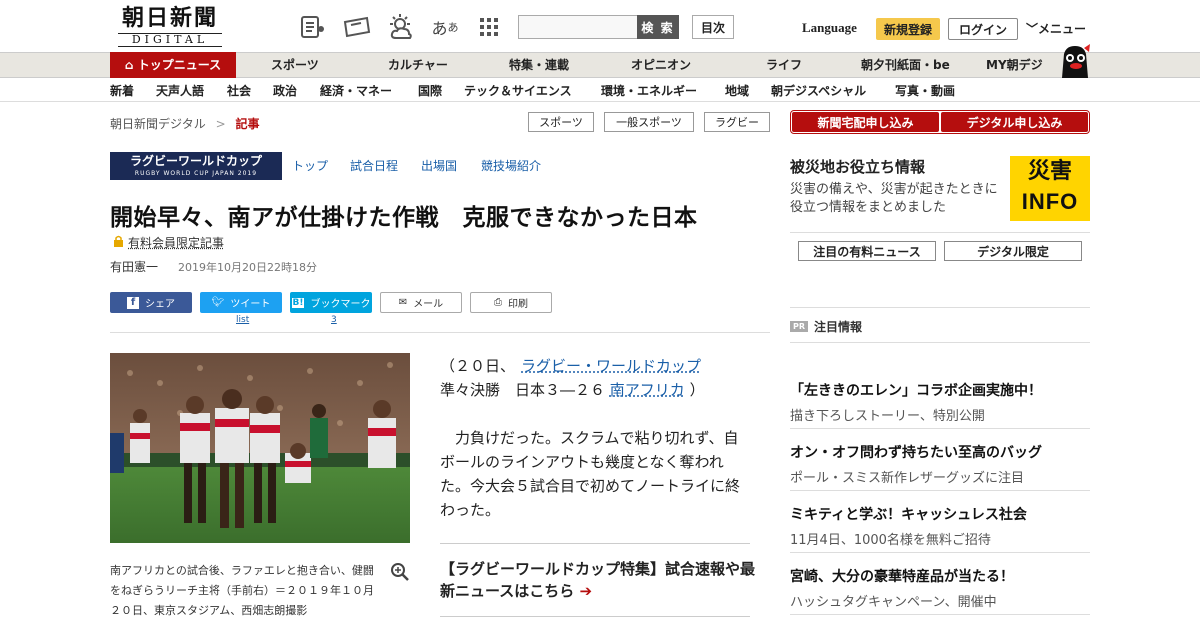 This screenshot has height=630, width=1200. Describe the element at coordinates (940, 588) in the screenshot. I see `pr-item: 宮崎、大分の豪華特産品が当たる！ ハッシュタグキャンペーン、開催中` at that location.